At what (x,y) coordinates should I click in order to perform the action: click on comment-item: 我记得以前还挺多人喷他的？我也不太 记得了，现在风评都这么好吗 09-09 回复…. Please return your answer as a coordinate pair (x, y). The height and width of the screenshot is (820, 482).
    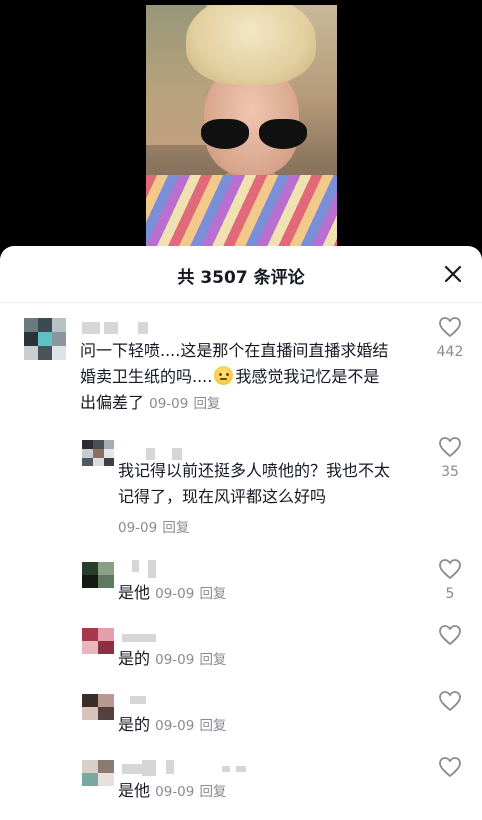
    Looking at the image, I should click on (241, 486).